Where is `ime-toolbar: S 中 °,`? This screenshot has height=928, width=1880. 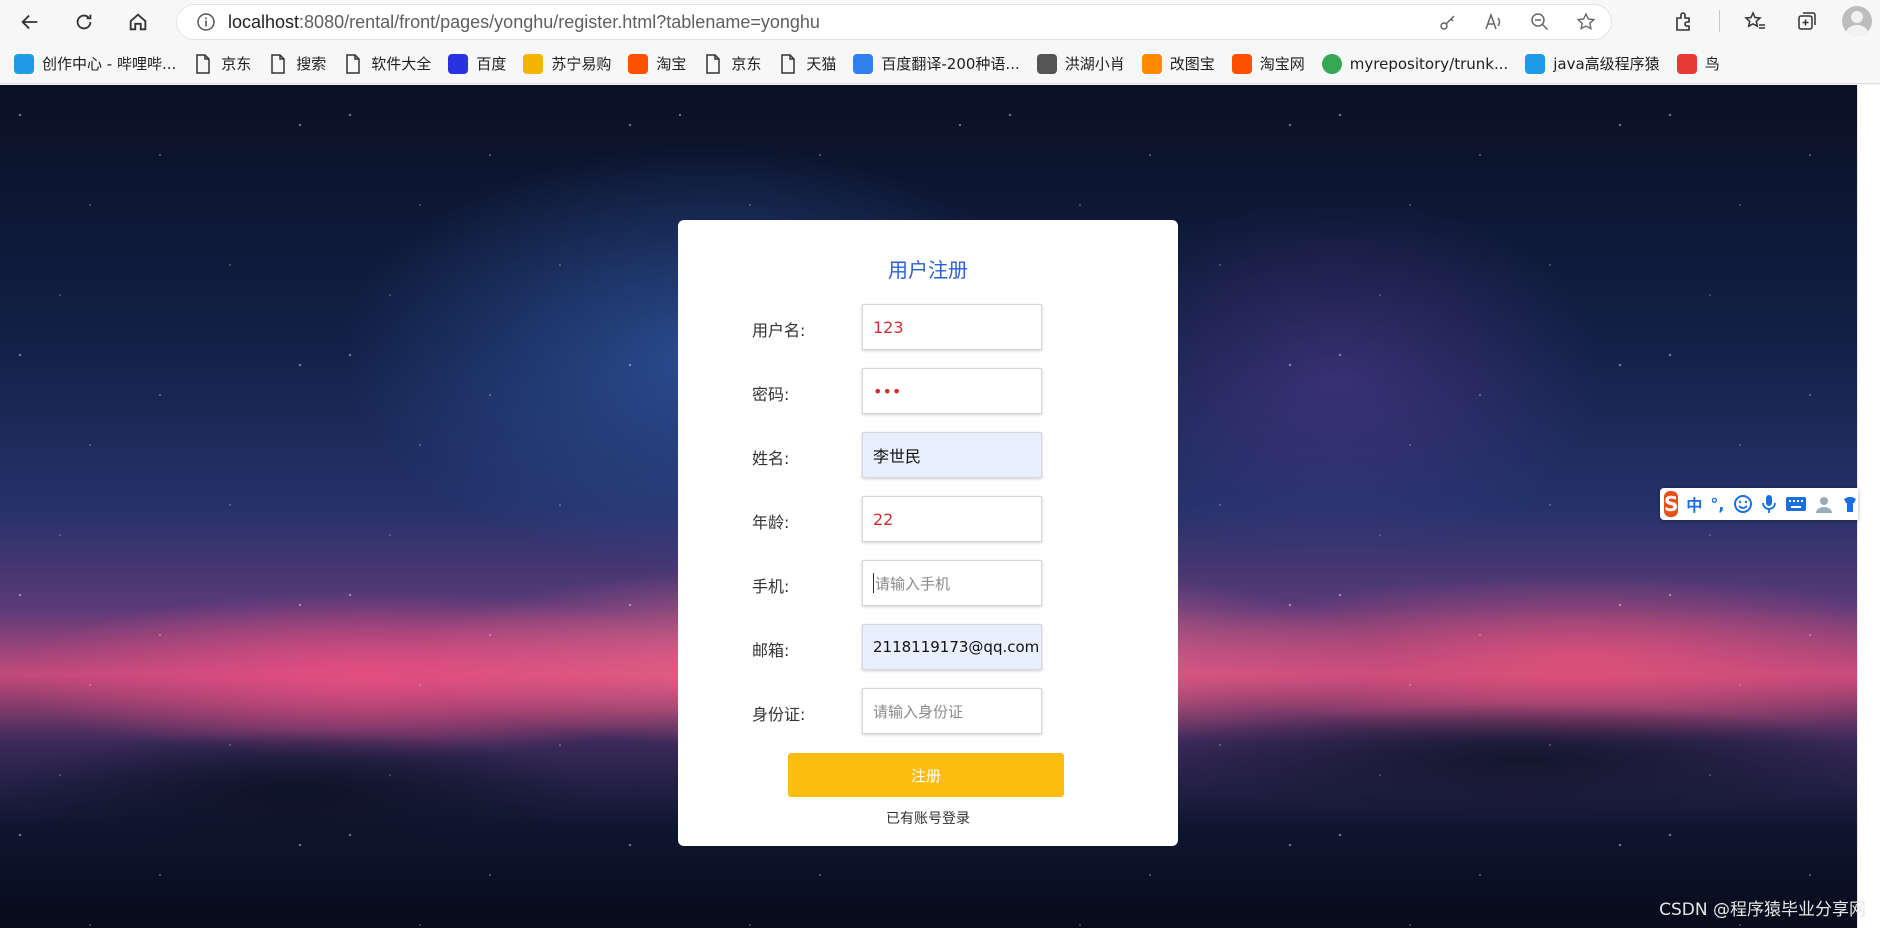 ime-toolbar: S 中 °, is located at coordinates (1759, 504).